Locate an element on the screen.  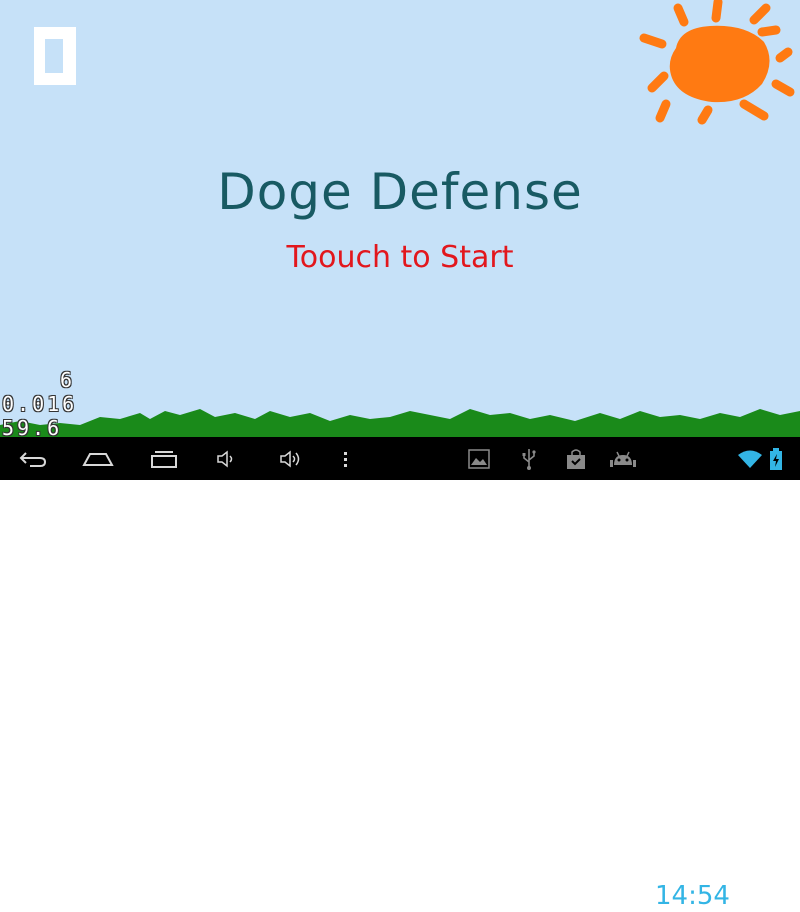
shopping-bag-icon is located at coordinates (576, 458).